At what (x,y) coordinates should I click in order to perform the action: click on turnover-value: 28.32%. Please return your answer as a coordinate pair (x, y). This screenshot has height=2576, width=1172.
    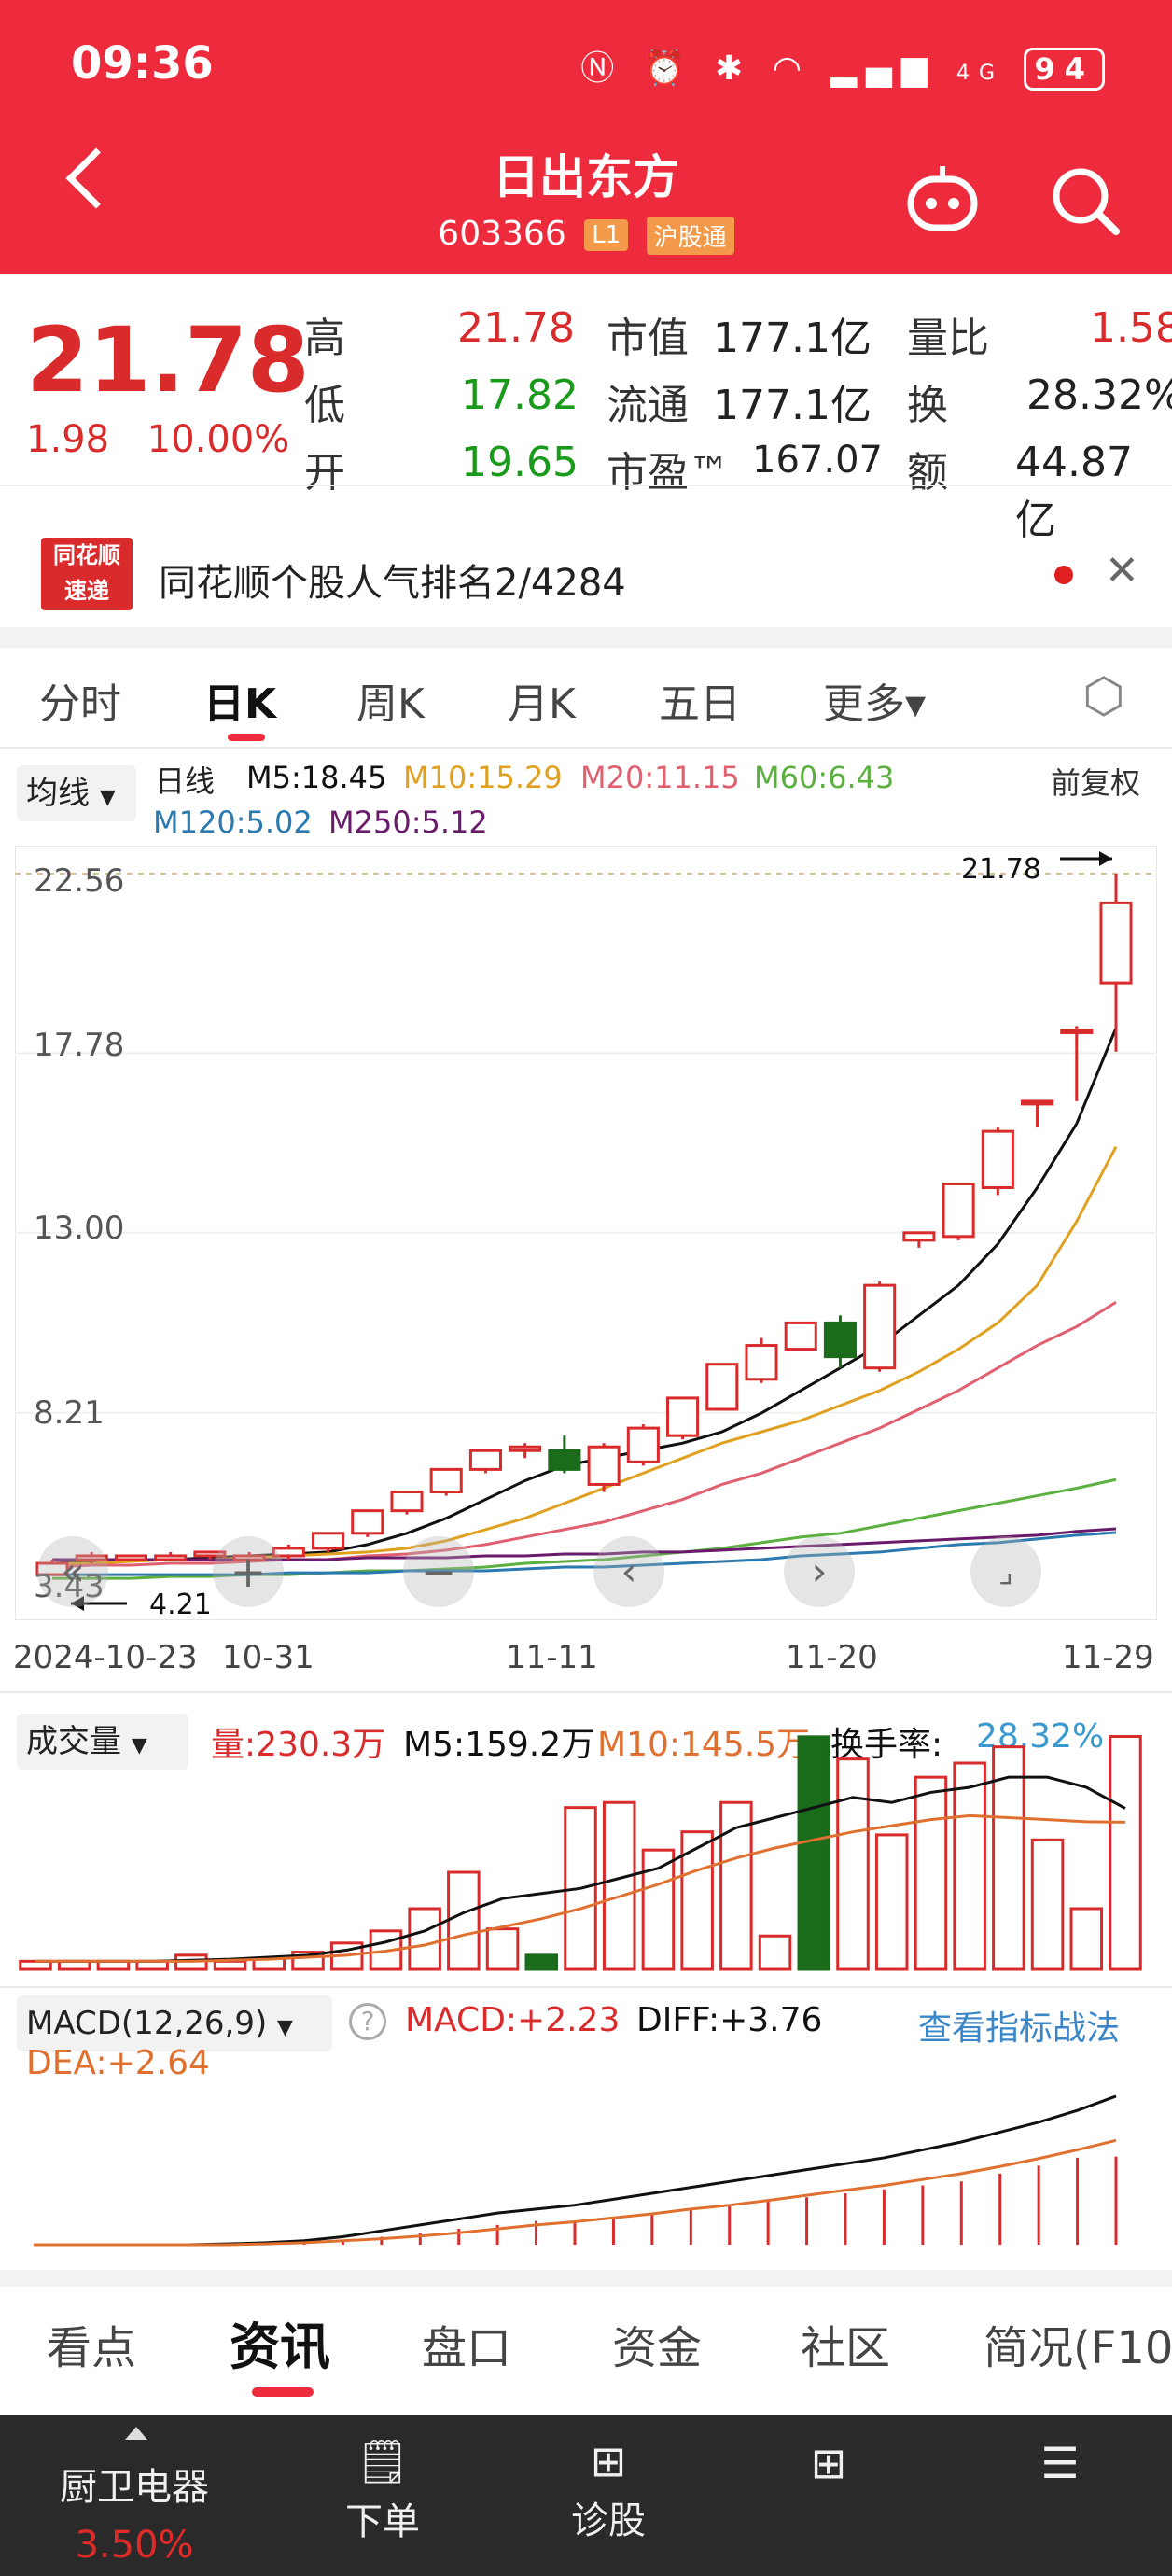
    Looking at the image, I should click on (1099, 395).